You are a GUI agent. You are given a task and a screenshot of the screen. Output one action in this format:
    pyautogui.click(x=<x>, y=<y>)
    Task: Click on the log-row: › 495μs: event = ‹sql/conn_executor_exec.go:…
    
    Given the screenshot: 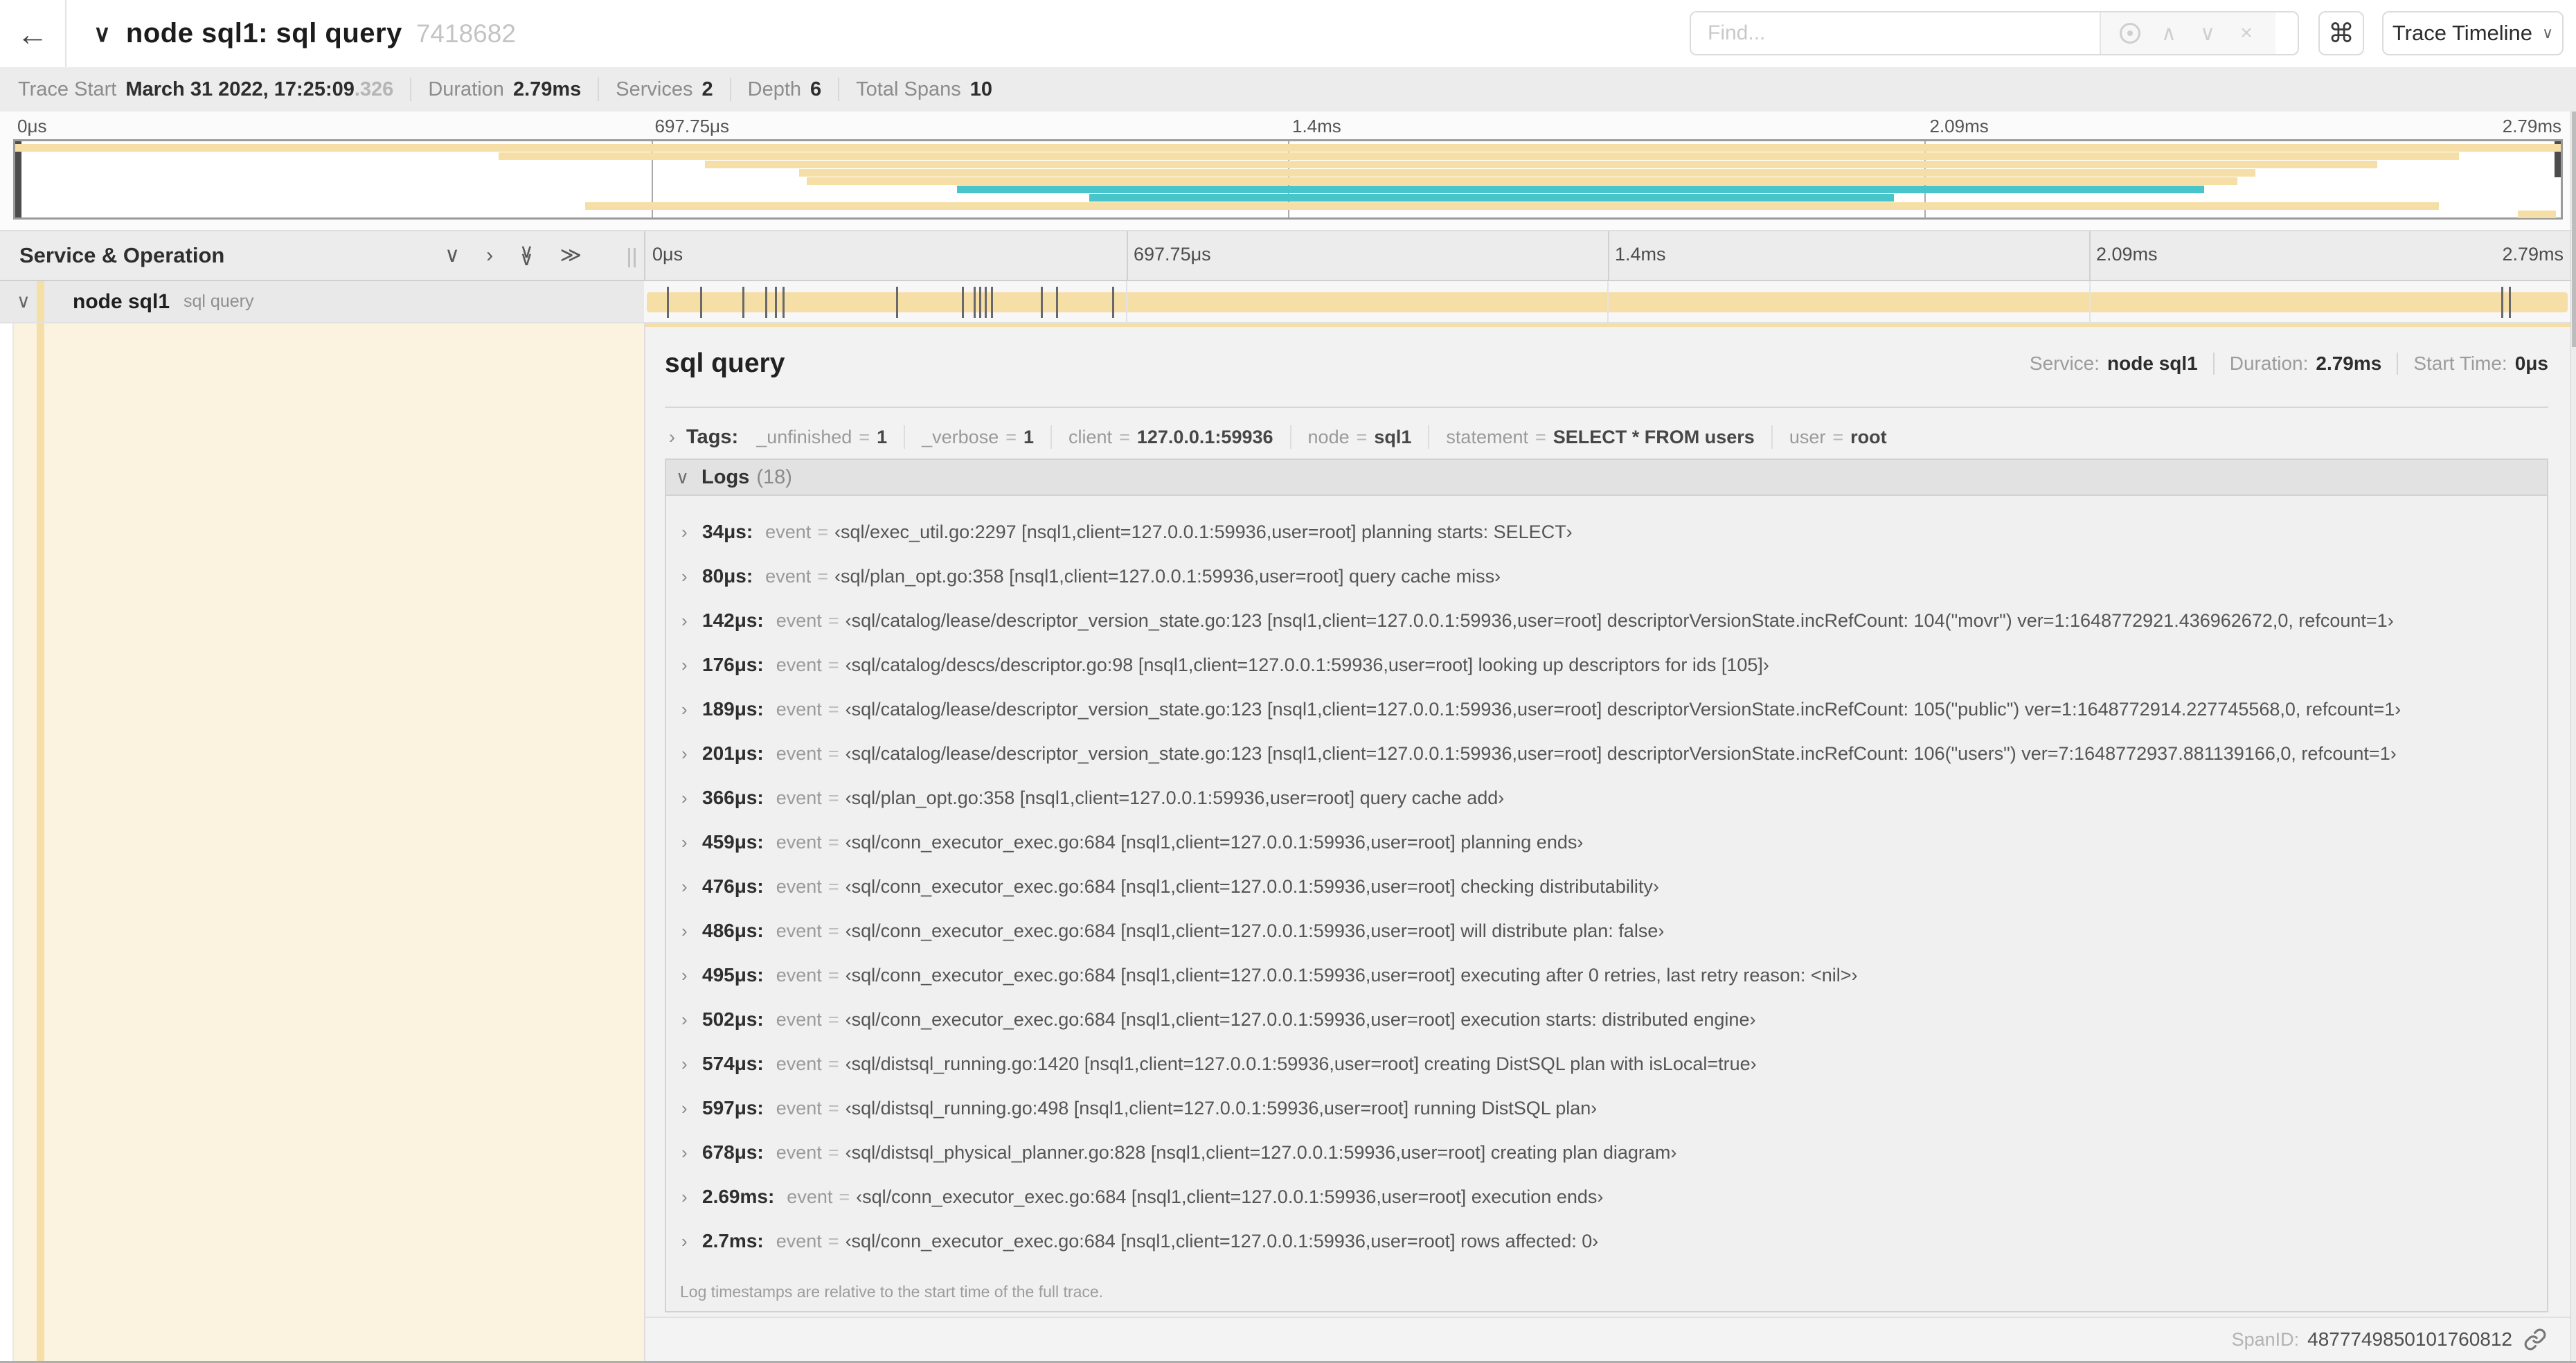 What is the action you would take?
    pyautogui.click(x=1606, y=975)
    